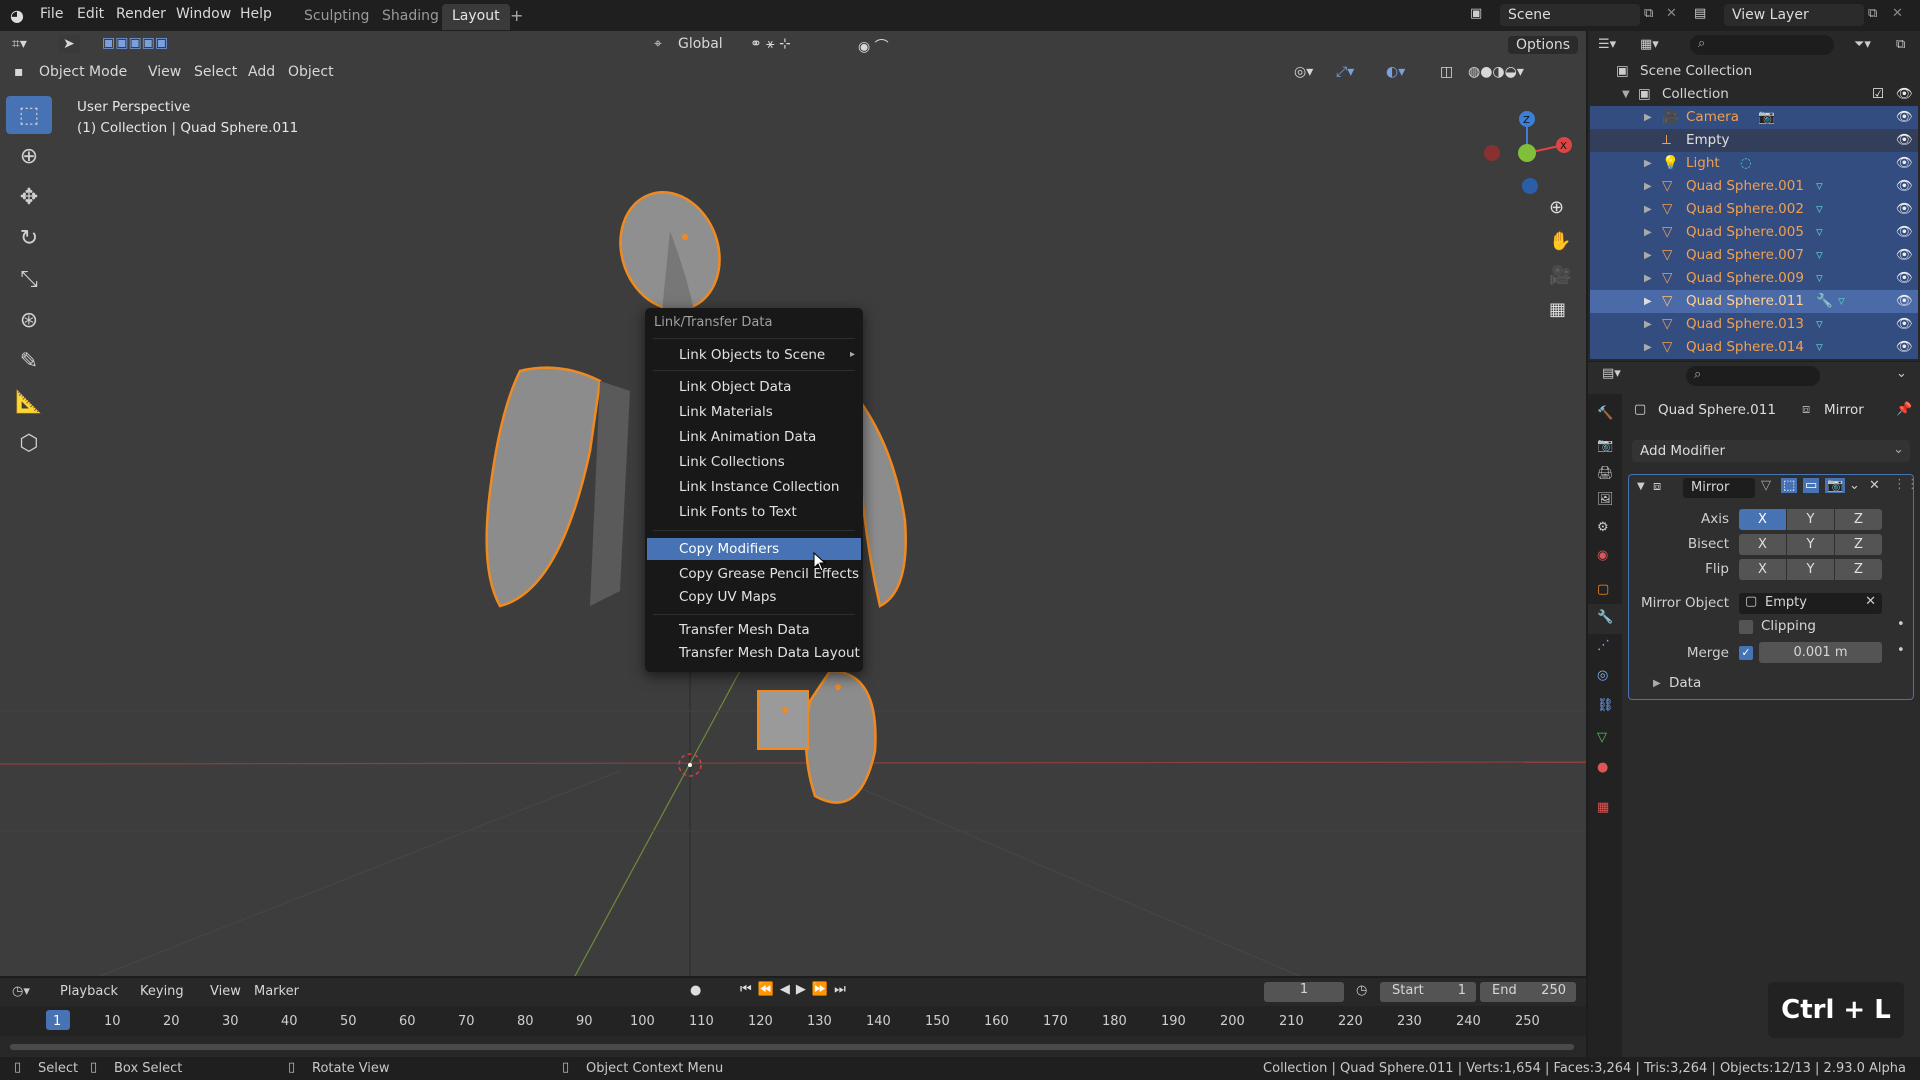 This screenshot has width=1920, height=1080. I want to click on camera-view-icon: 🎥, so click(1560, 275).